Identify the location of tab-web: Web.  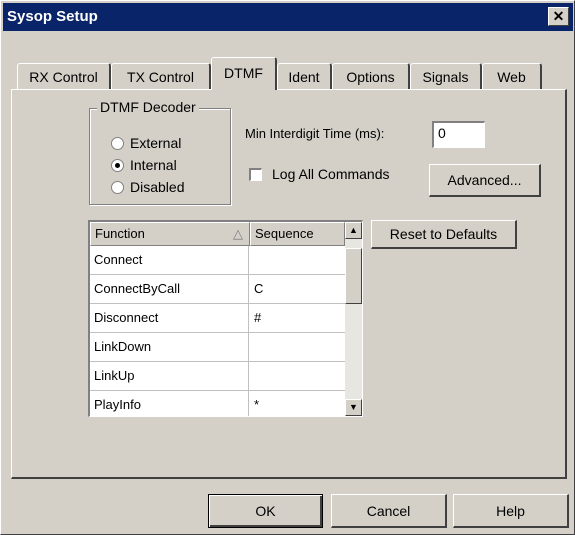
(512, 76).